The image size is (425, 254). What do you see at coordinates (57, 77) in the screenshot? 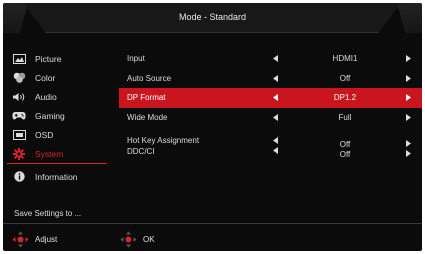
I see `sidebar-item-color: Color` at bounding box center [57, 77].